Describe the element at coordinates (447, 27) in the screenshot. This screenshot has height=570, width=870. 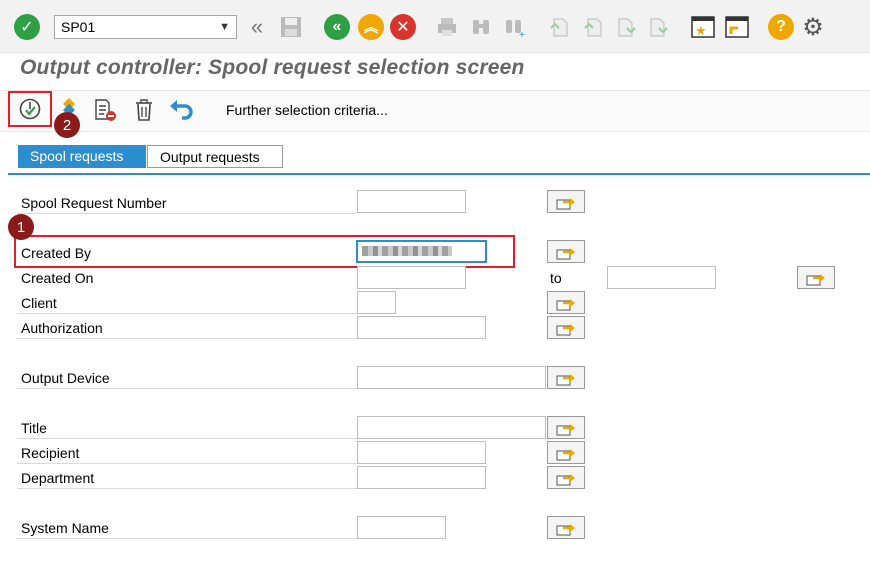
I see `print-icon` at that location.